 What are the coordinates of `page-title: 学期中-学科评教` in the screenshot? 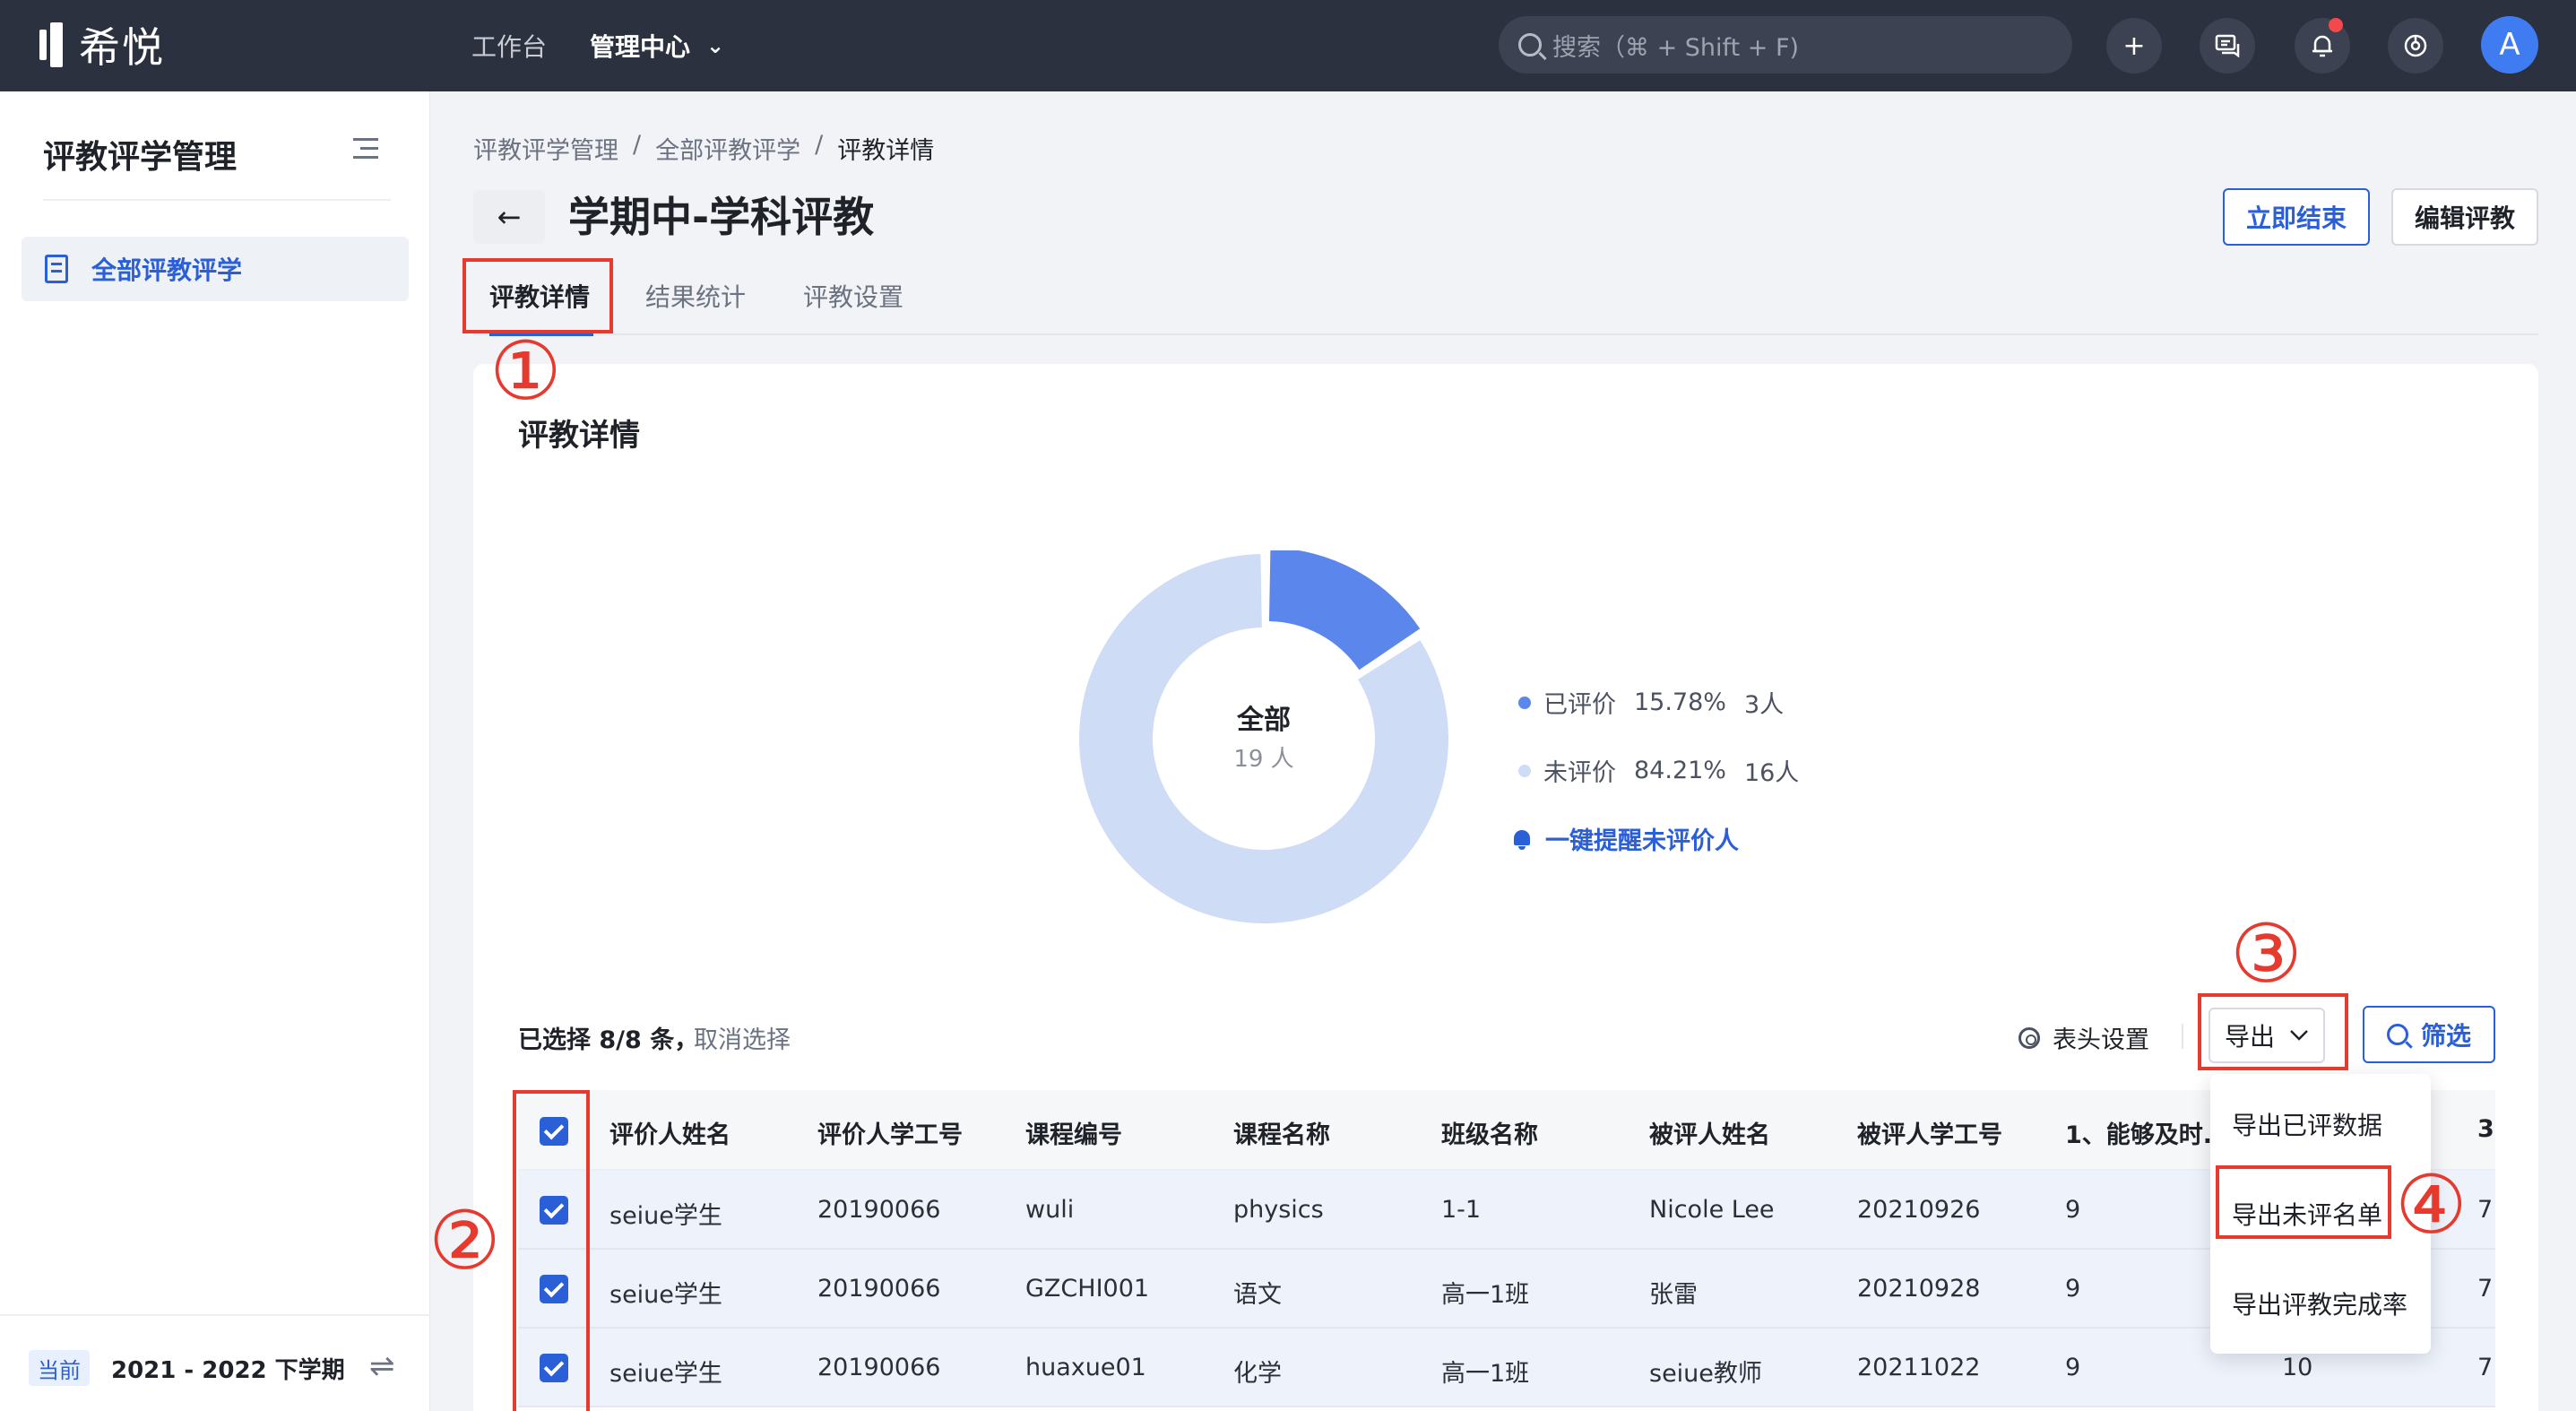 It's located at (721, 217).